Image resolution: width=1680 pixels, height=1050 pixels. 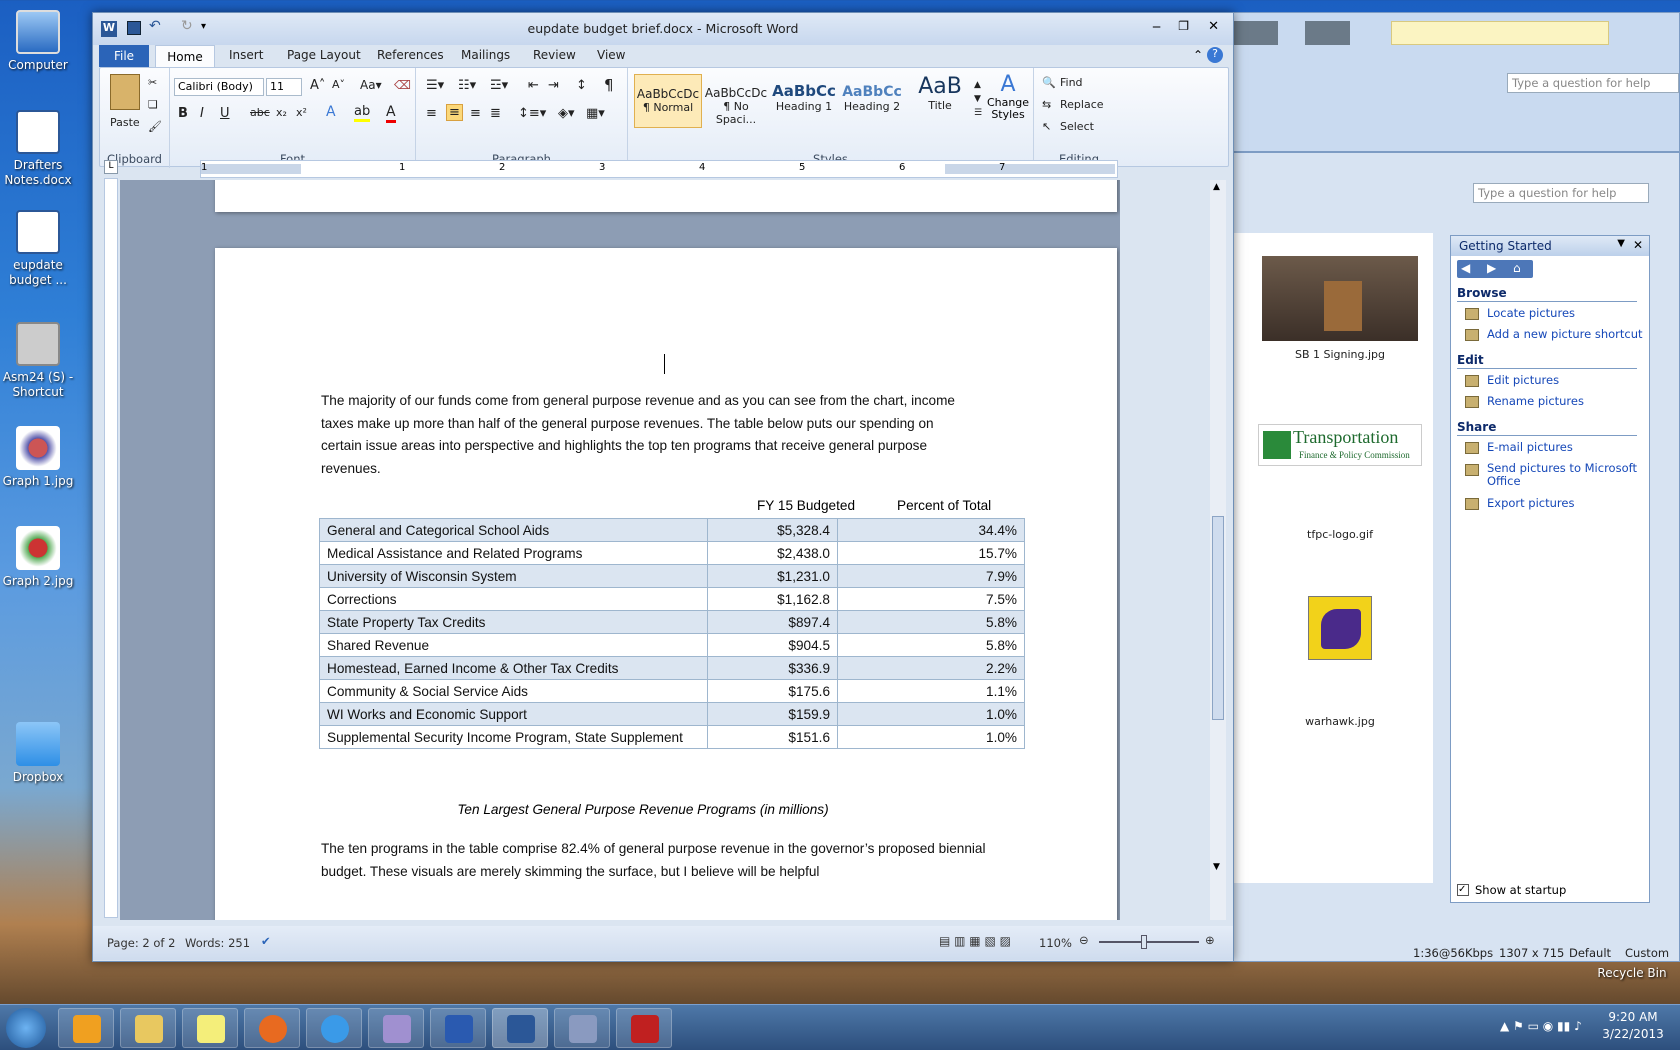 I want to click on find-button: Find, so click(x=1071, y=82).